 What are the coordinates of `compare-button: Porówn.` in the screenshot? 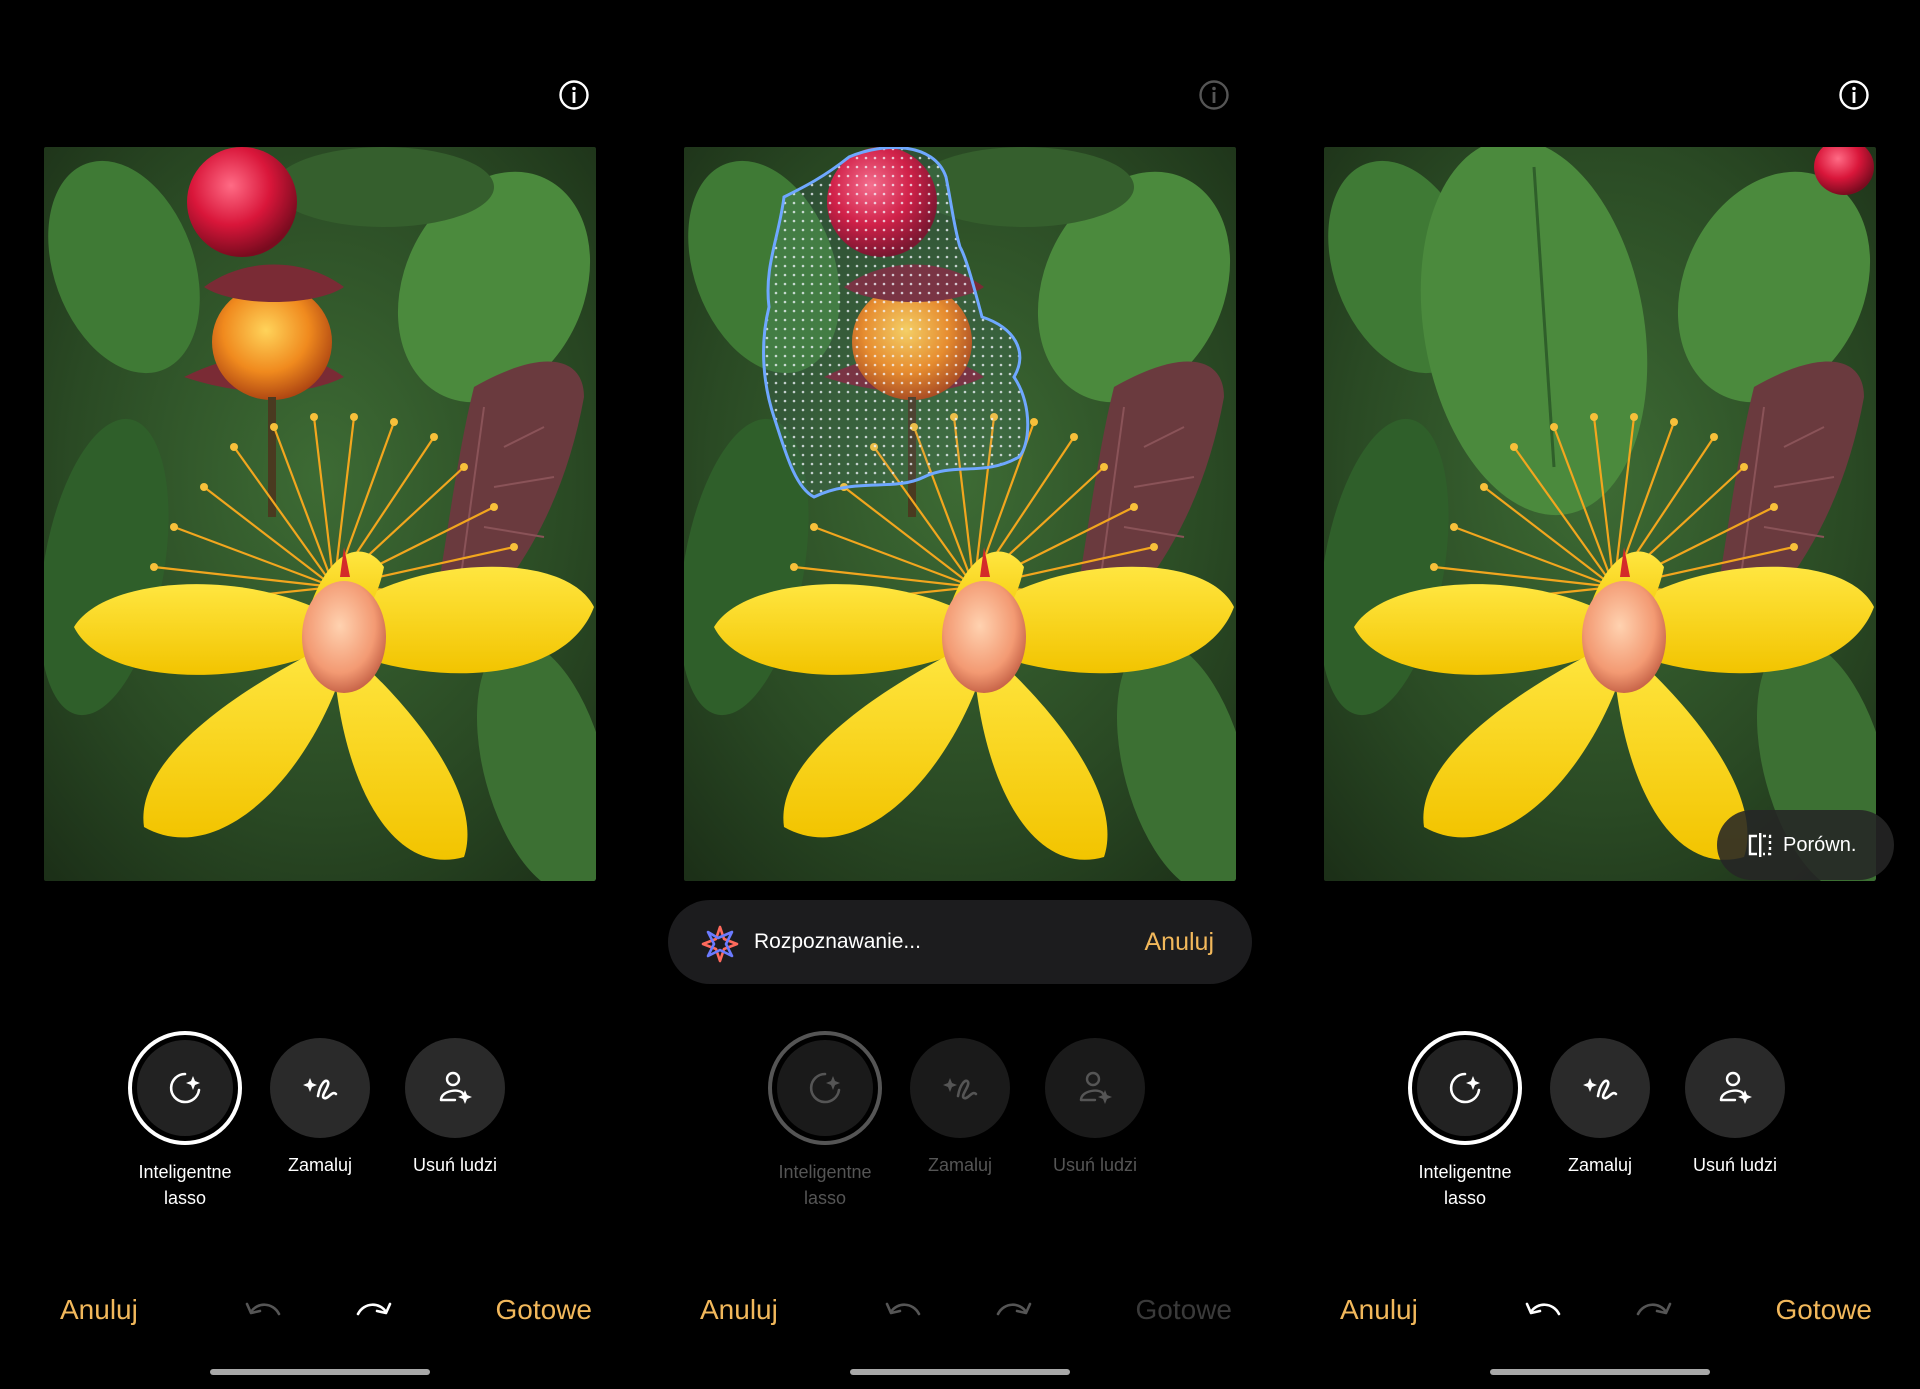 It's located at (1805, 845).